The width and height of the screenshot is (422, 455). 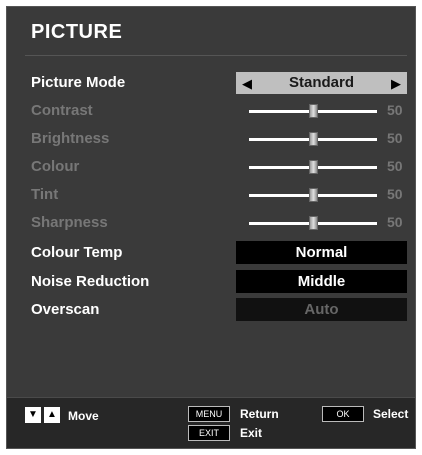 What do you see at coordinates (211, 111) in the screenshot?
I see `contrast-row: Contrast 50` at bounding box center [211, 111].